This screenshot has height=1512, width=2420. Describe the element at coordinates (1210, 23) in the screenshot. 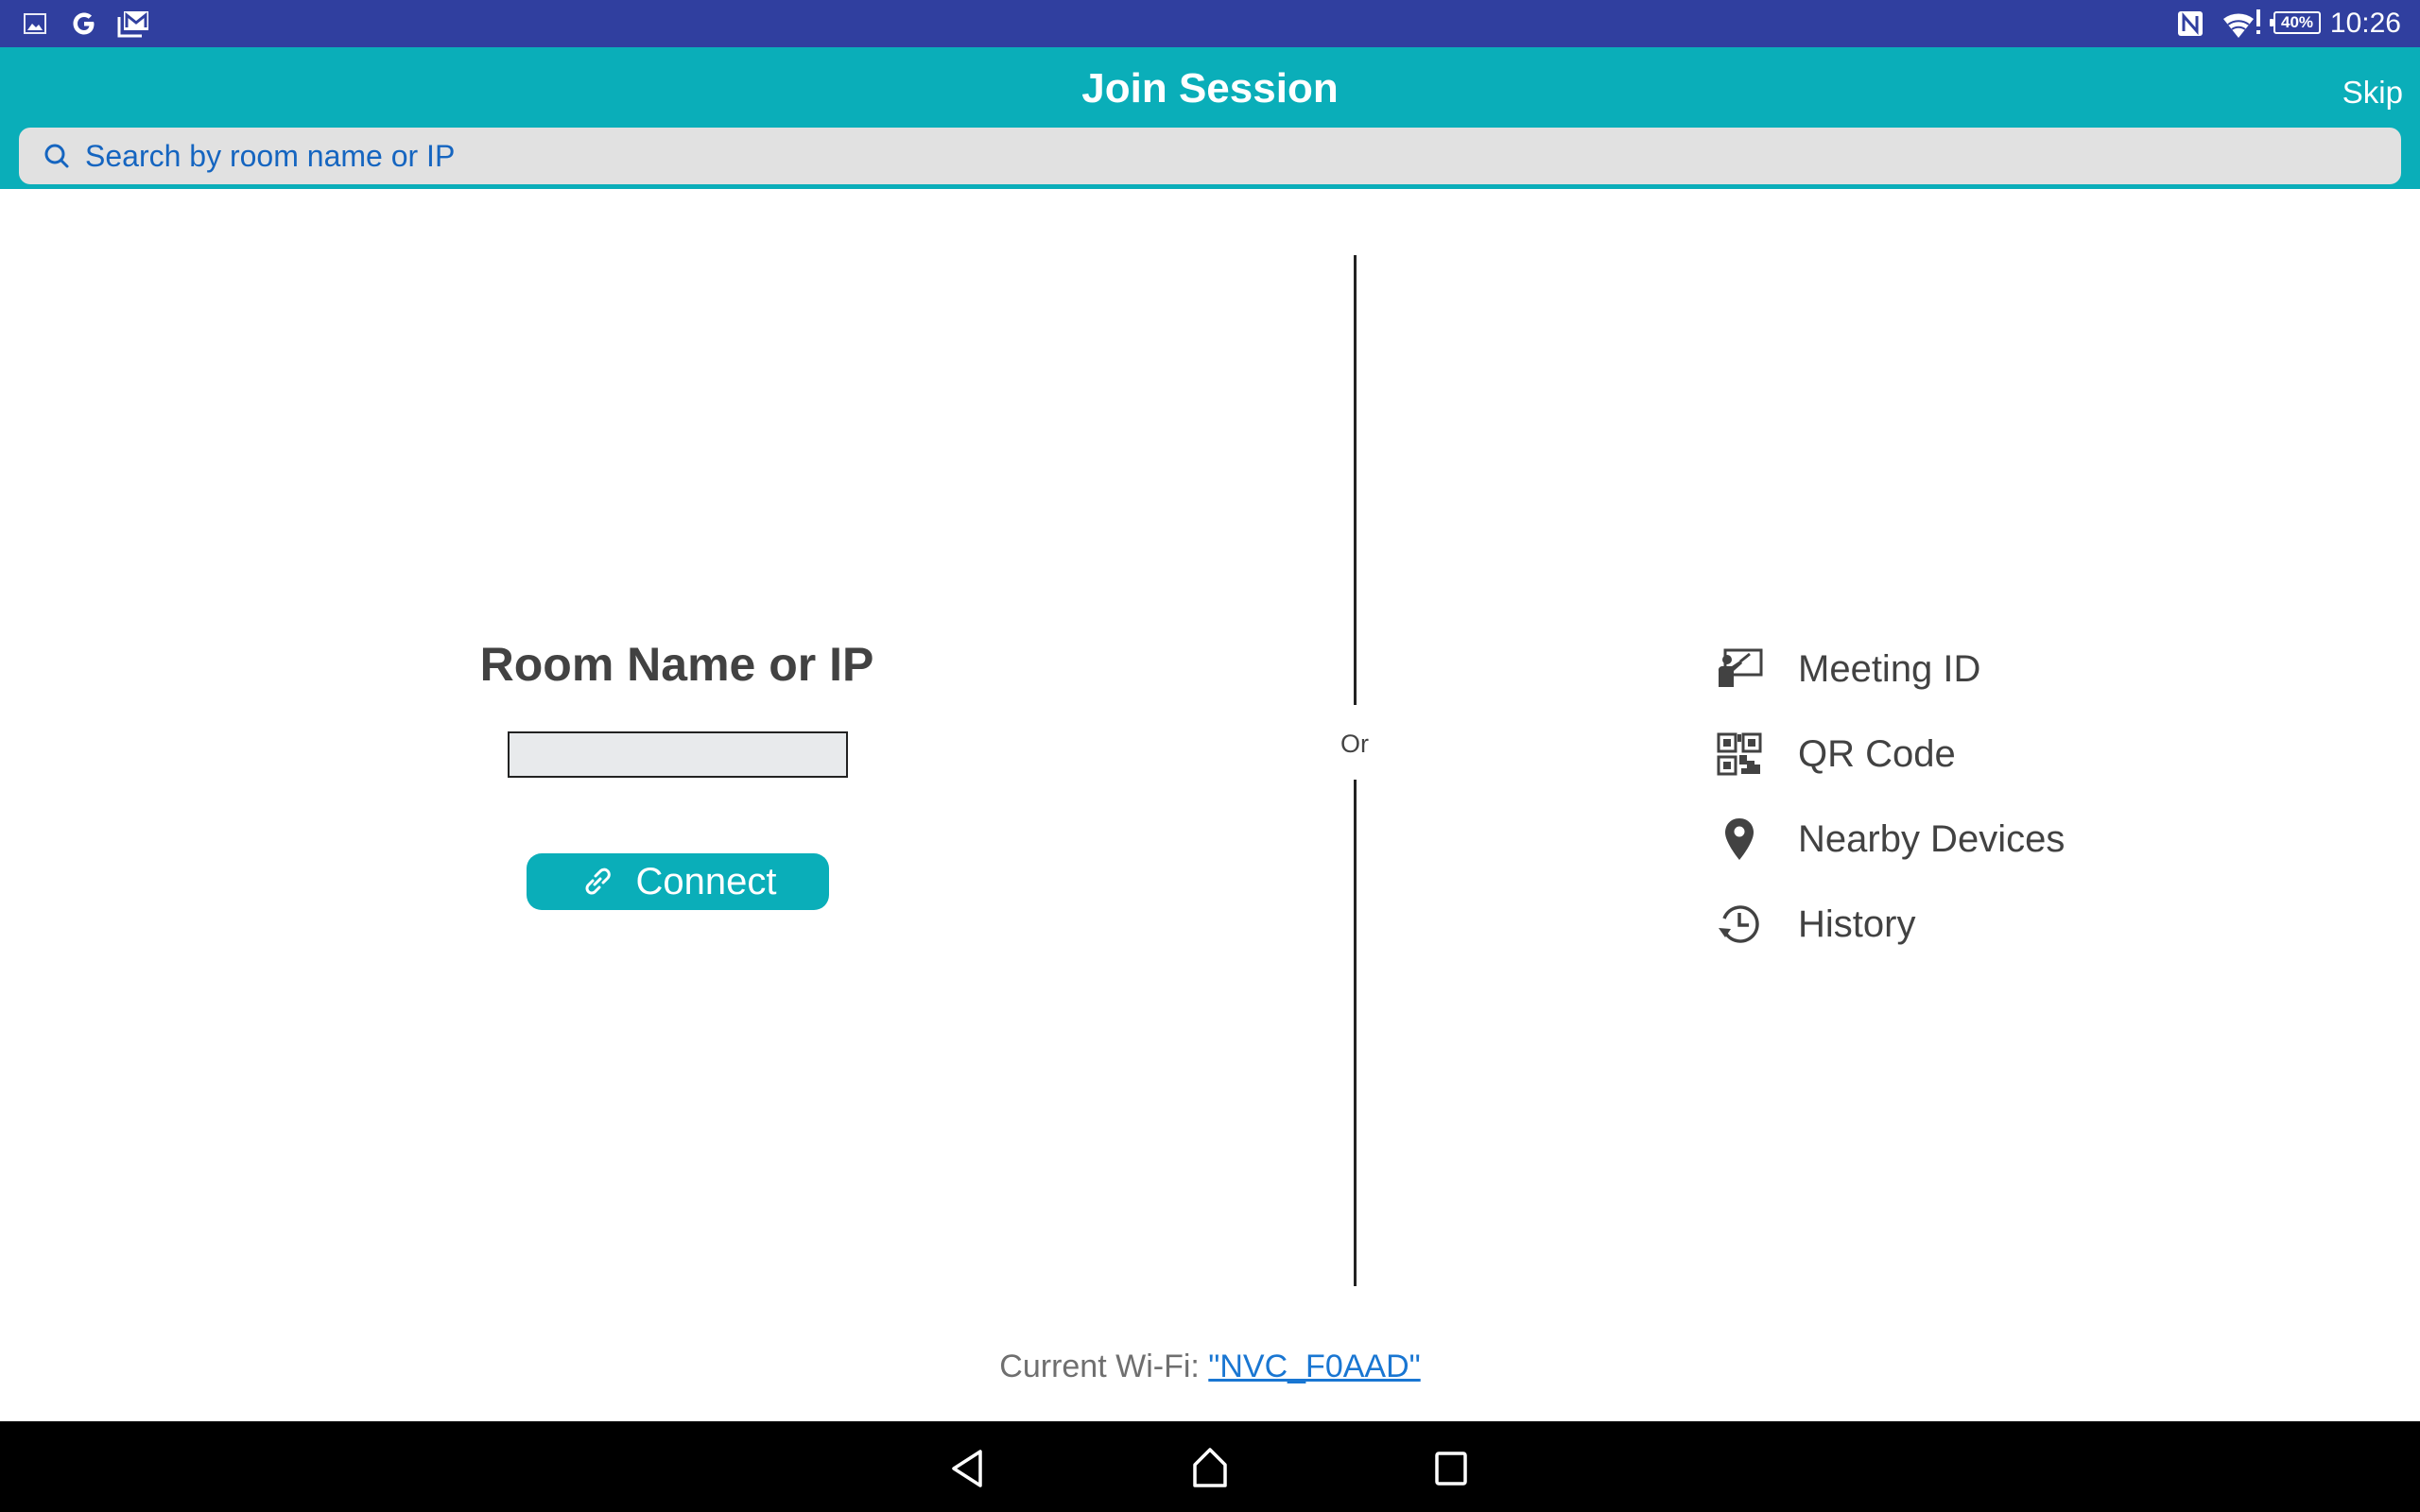

I see `status-bar: 40% 10:26` at that location.